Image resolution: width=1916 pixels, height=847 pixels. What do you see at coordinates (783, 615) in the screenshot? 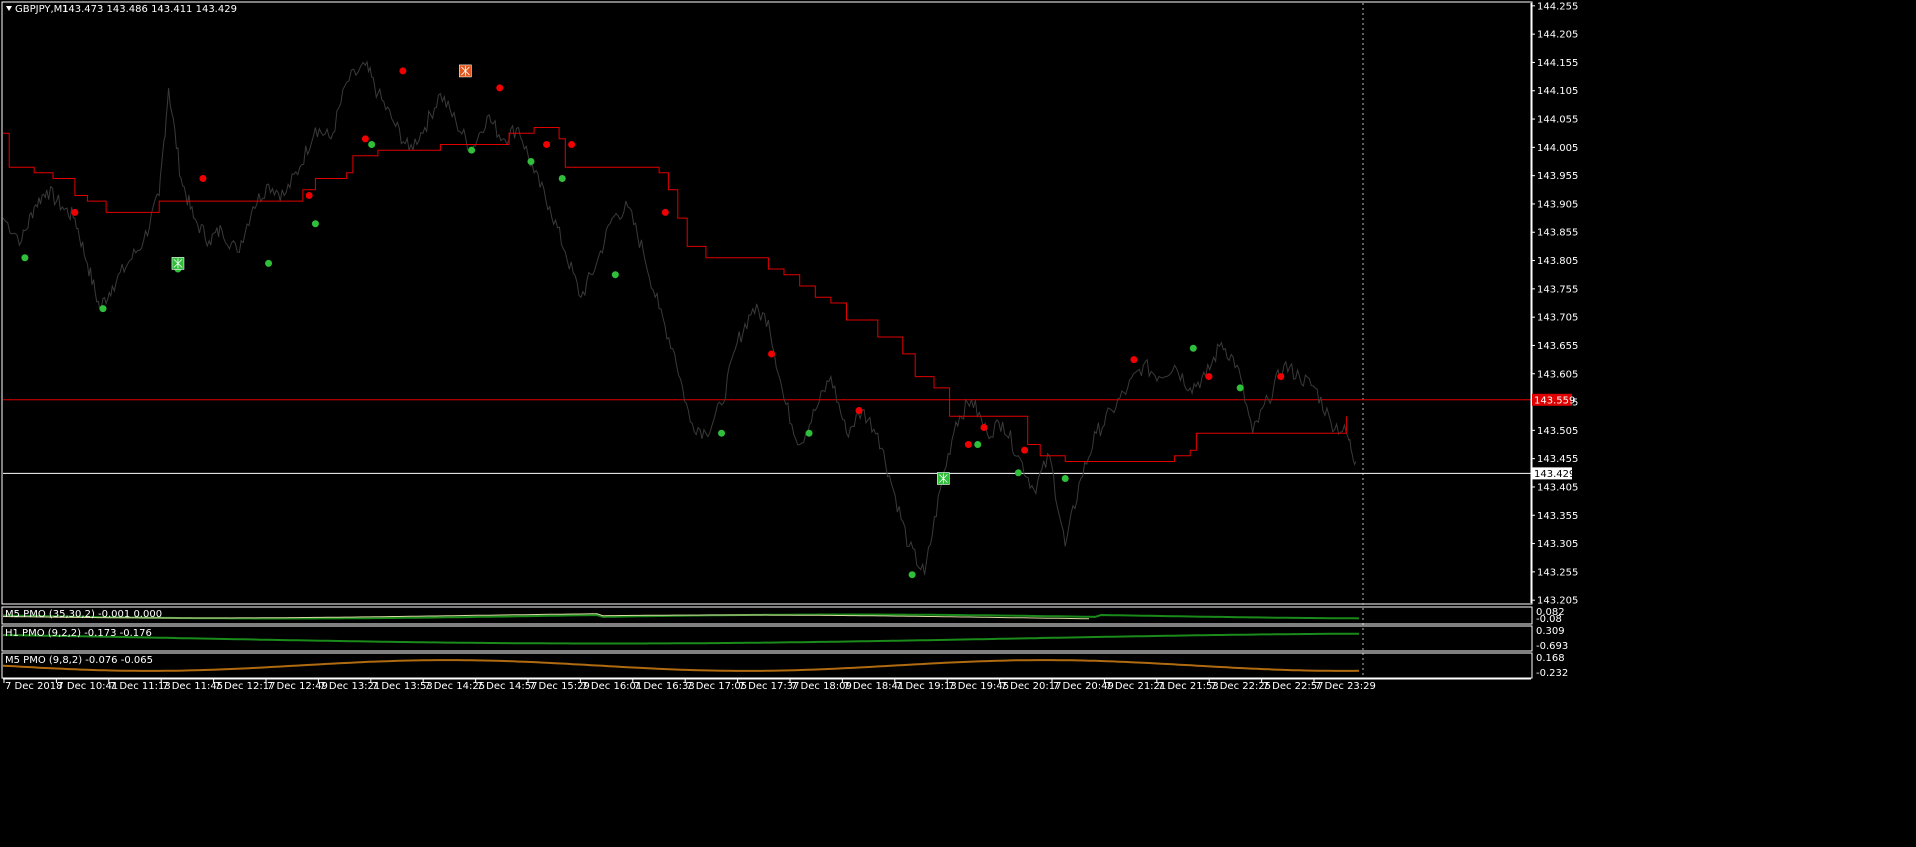
I see `pmo-subwindow: M5 PMO (35,30,2) -0.001 0.000 0.082-0.08` at bounding box center [783, 615].